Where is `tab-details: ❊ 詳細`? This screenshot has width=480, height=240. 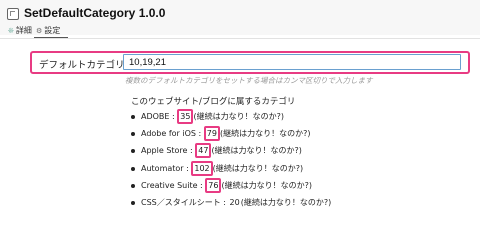 tab-details: ❊ 詳細 is located at coordinates (20, 31).